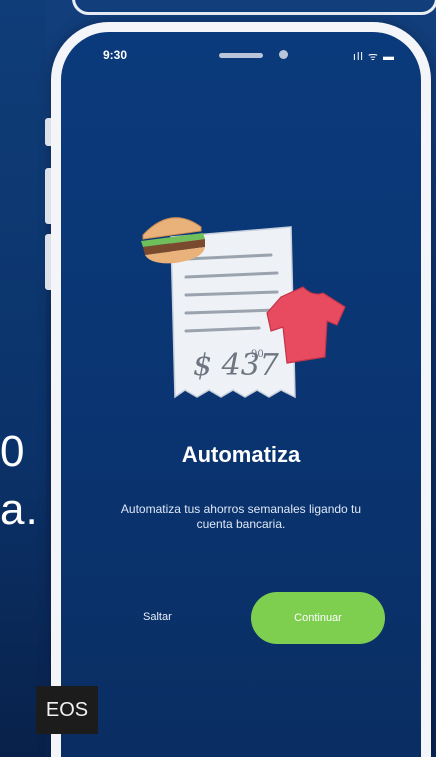 This screenshot has height=757, width=436. What do you see at coordinates (48, 132) in the screenshot?
I see `phone-side-button` at bounding box center [48, 132].